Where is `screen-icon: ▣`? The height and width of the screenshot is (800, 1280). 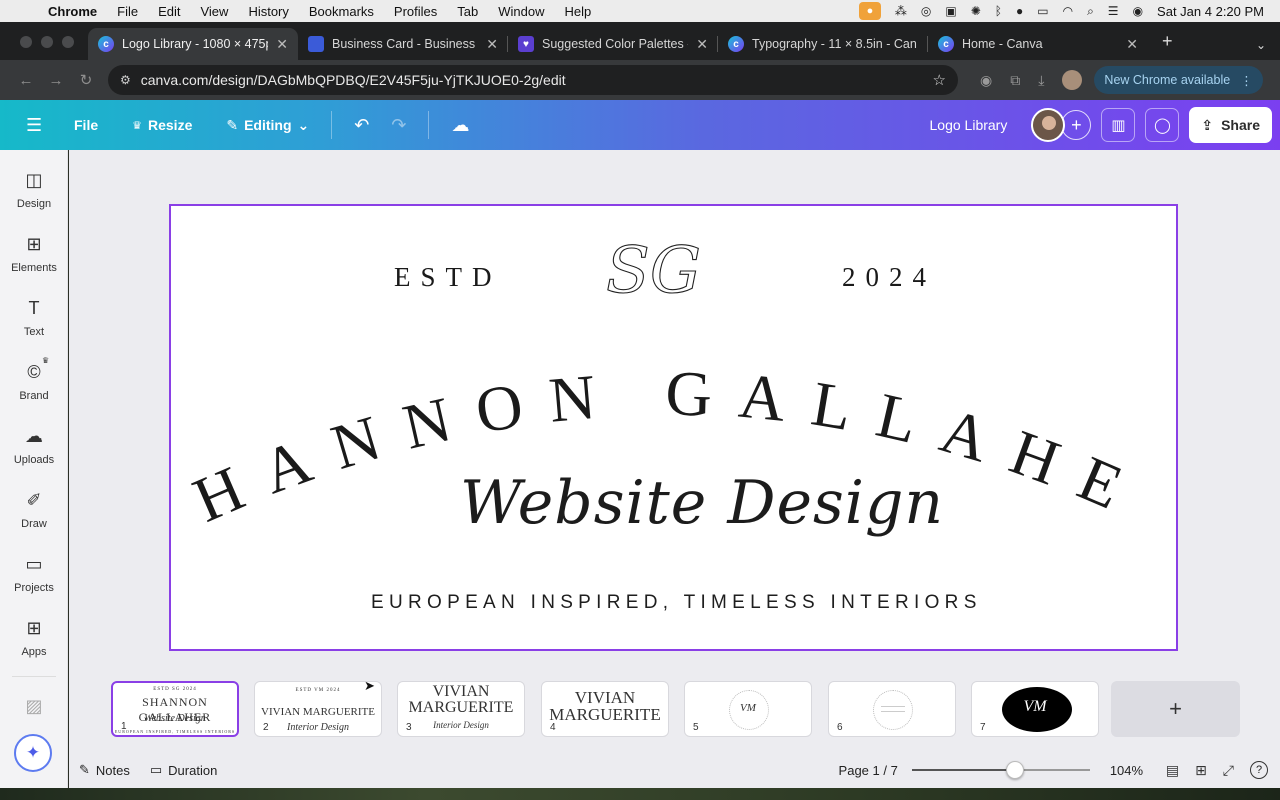 screen-icon: ▣ is located at coordinates (950, 11).